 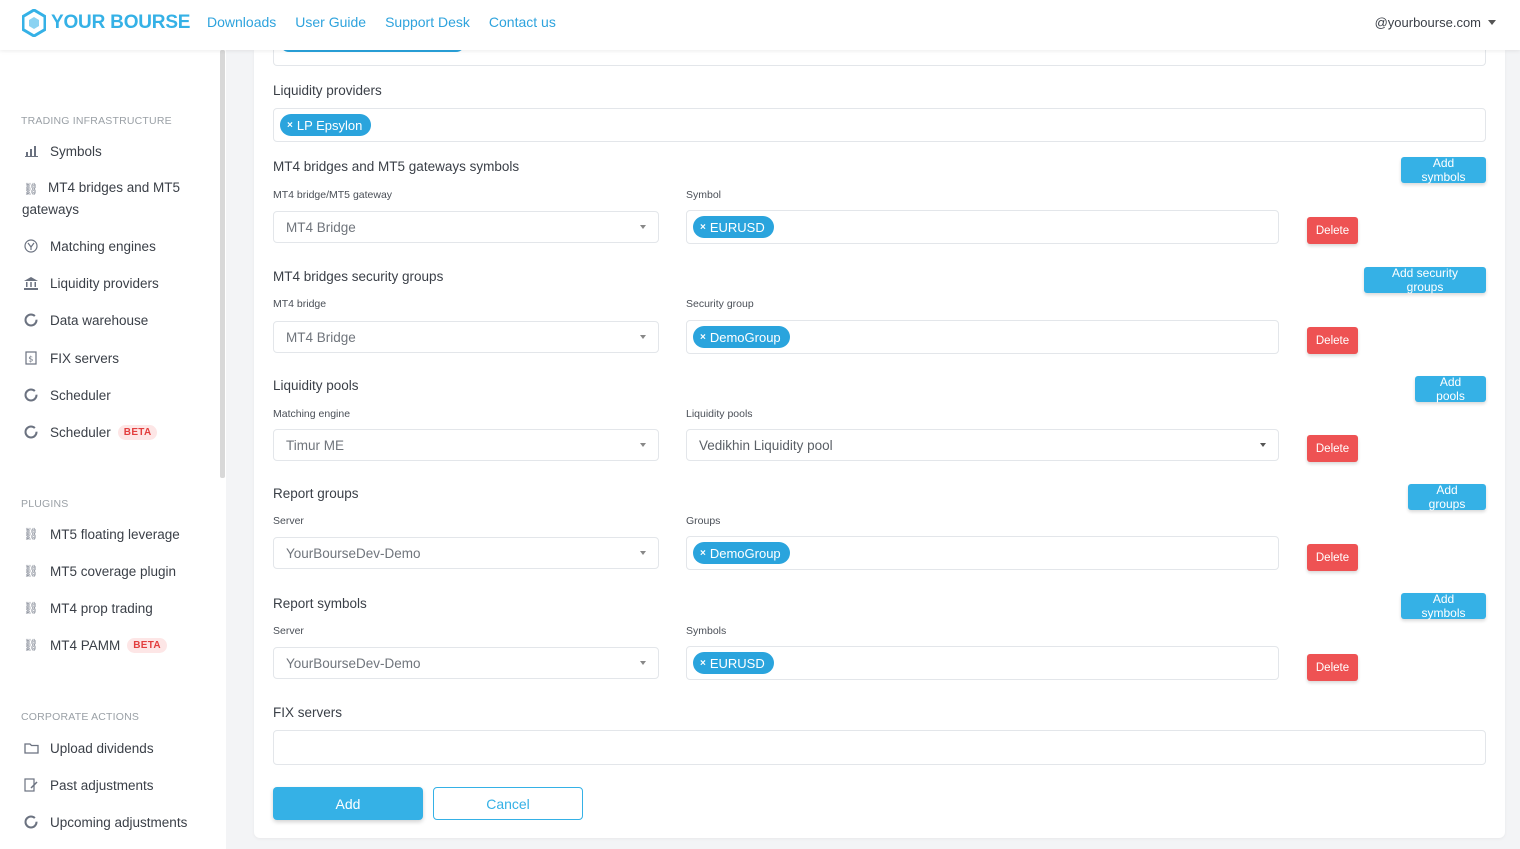 I want to click on liquidity-pools-label: Liquidity pools, so click(x=316, y=385).